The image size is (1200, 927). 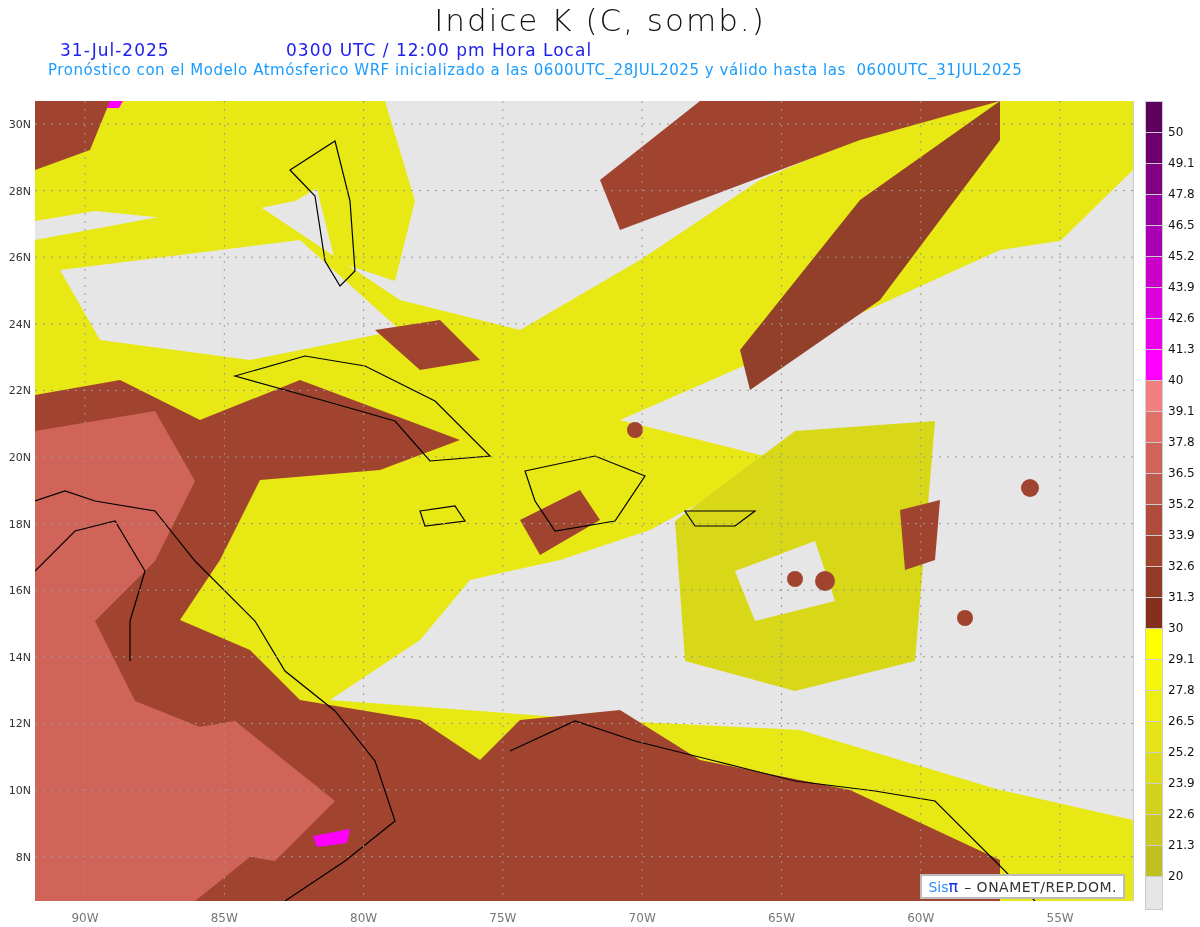 I want to click on longitude-label: 65W, so click(x=781, y=918).